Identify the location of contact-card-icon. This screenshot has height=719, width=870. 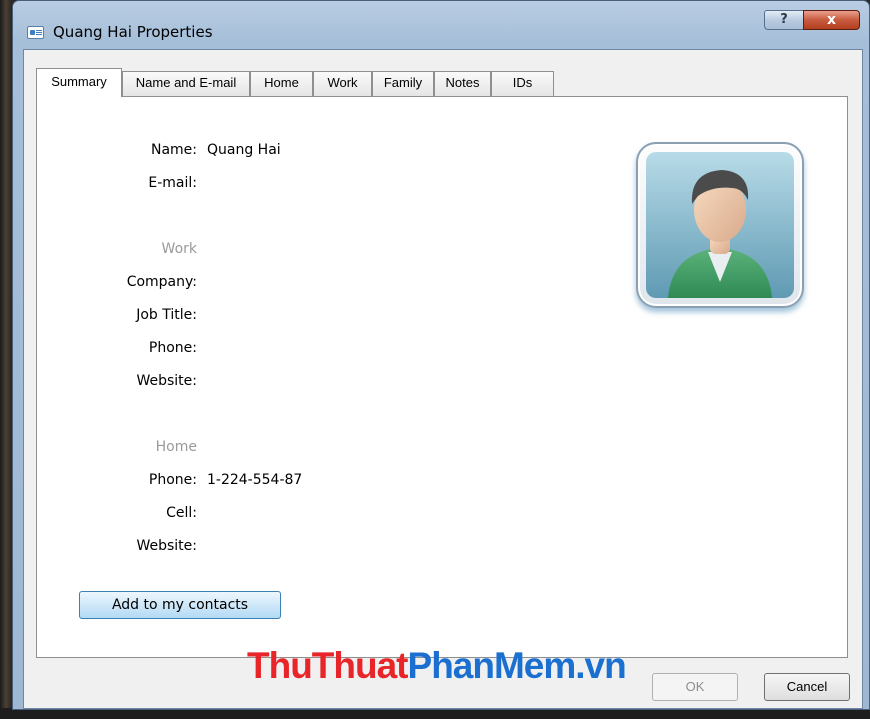
(35, 32).